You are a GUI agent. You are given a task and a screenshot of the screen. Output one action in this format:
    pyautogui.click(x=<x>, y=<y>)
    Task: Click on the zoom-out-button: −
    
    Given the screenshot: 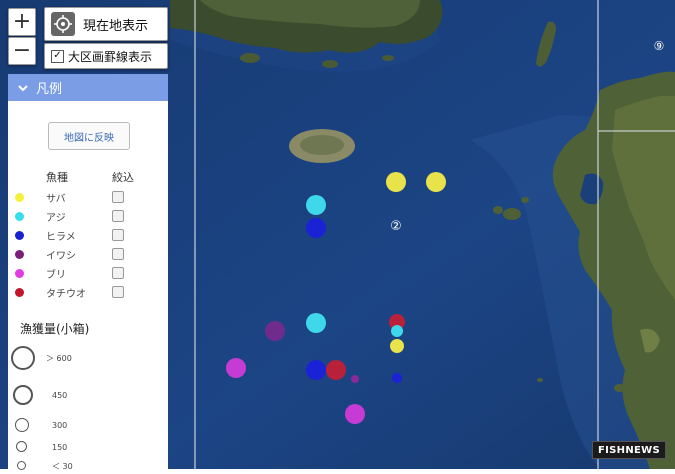 What is the action you would take?
    pyautogui.click(x=22, y=51)
    